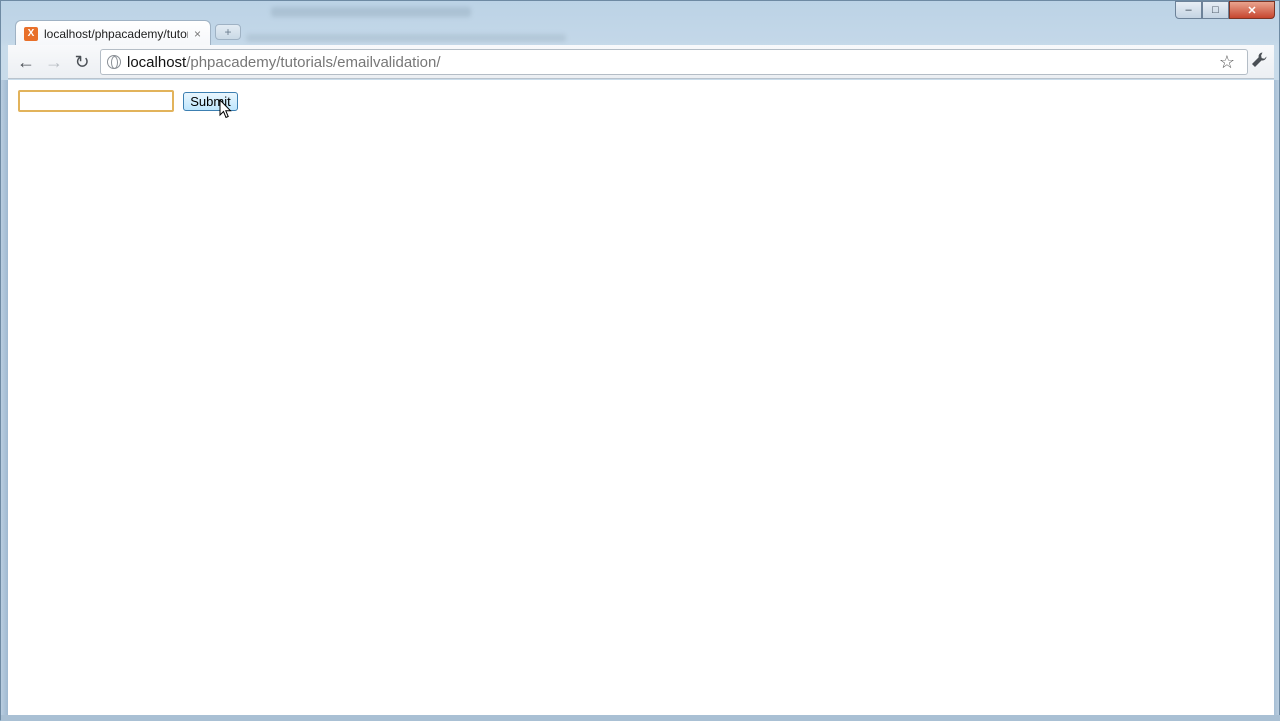  Describe the element at coordinates (96, 101) in the screenshot. I see `email-input` at that location.